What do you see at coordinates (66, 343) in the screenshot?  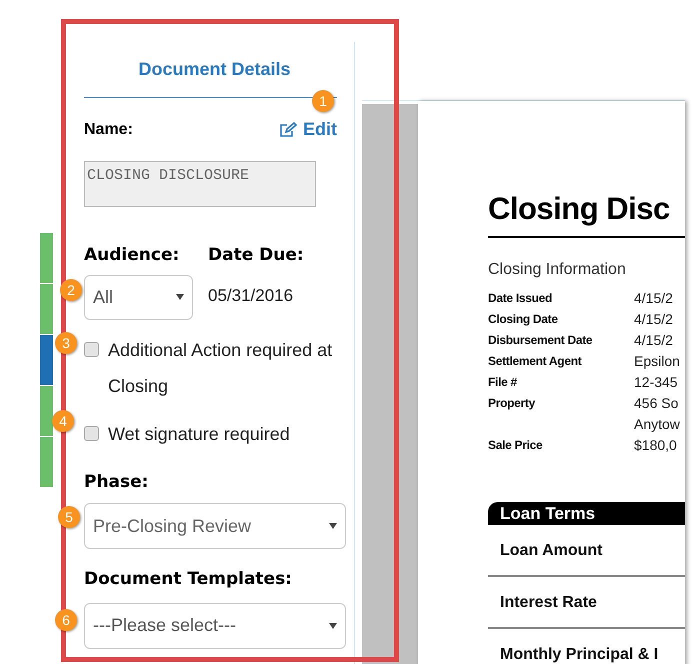 I see `annotation-badge: 3` at bounding box center [66, 343].